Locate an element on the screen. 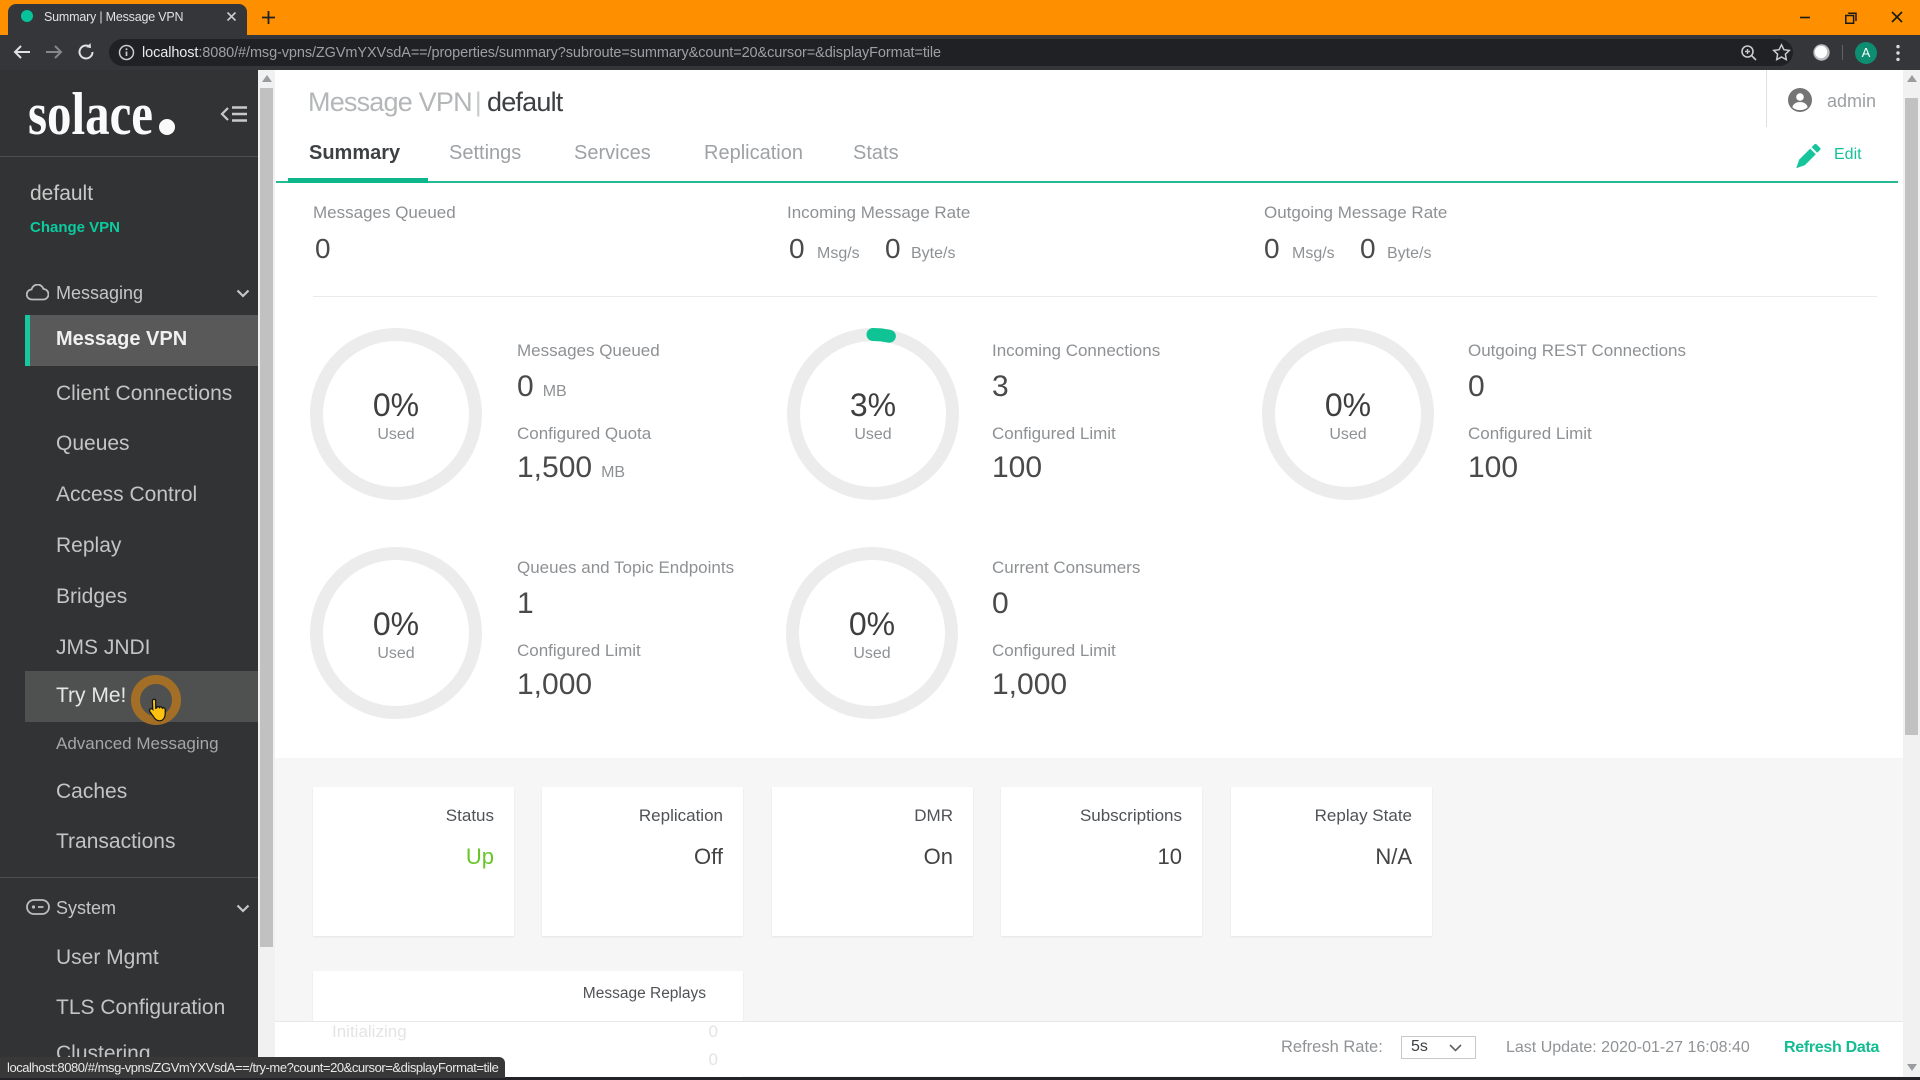 This screenshot has width=1920, height=1080. svg-text: solace is located at coordinates (90, 116).